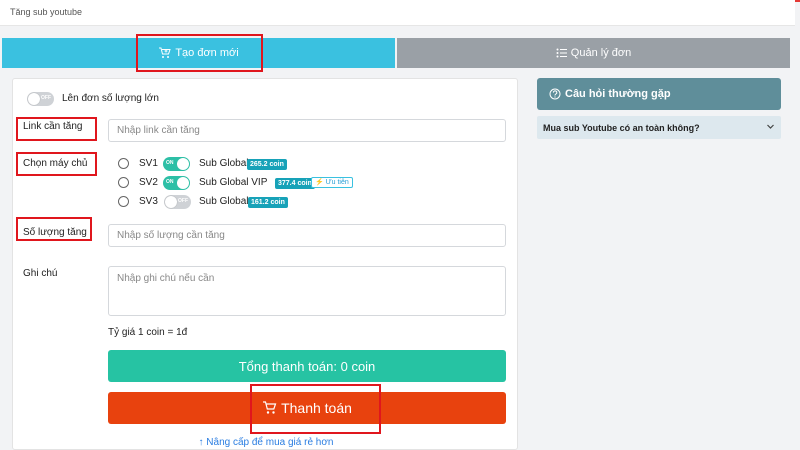 The height and width of the screenshot is (450, 800). Describe the element at coordinates (46, 12) in the screenshot. I see `page-title: Tăng sub youtube` at that location.